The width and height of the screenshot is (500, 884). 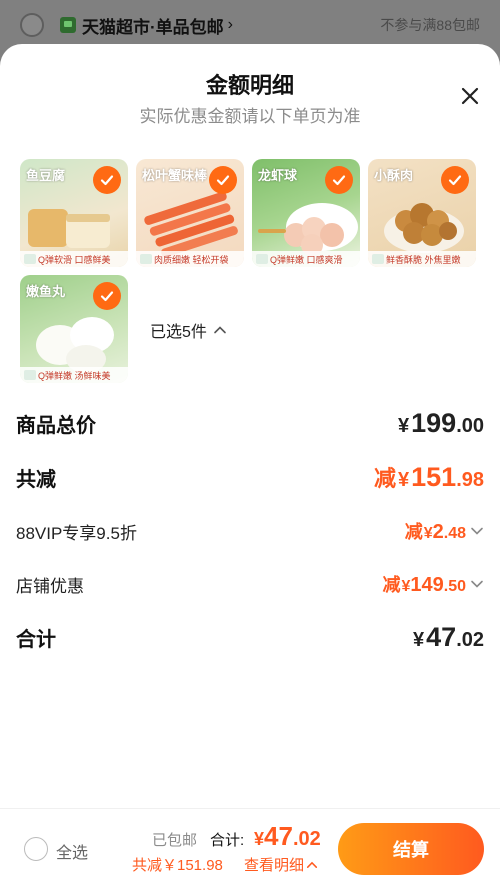 I want to click on product-label: 龙虾球, so click(x=278, y=175).